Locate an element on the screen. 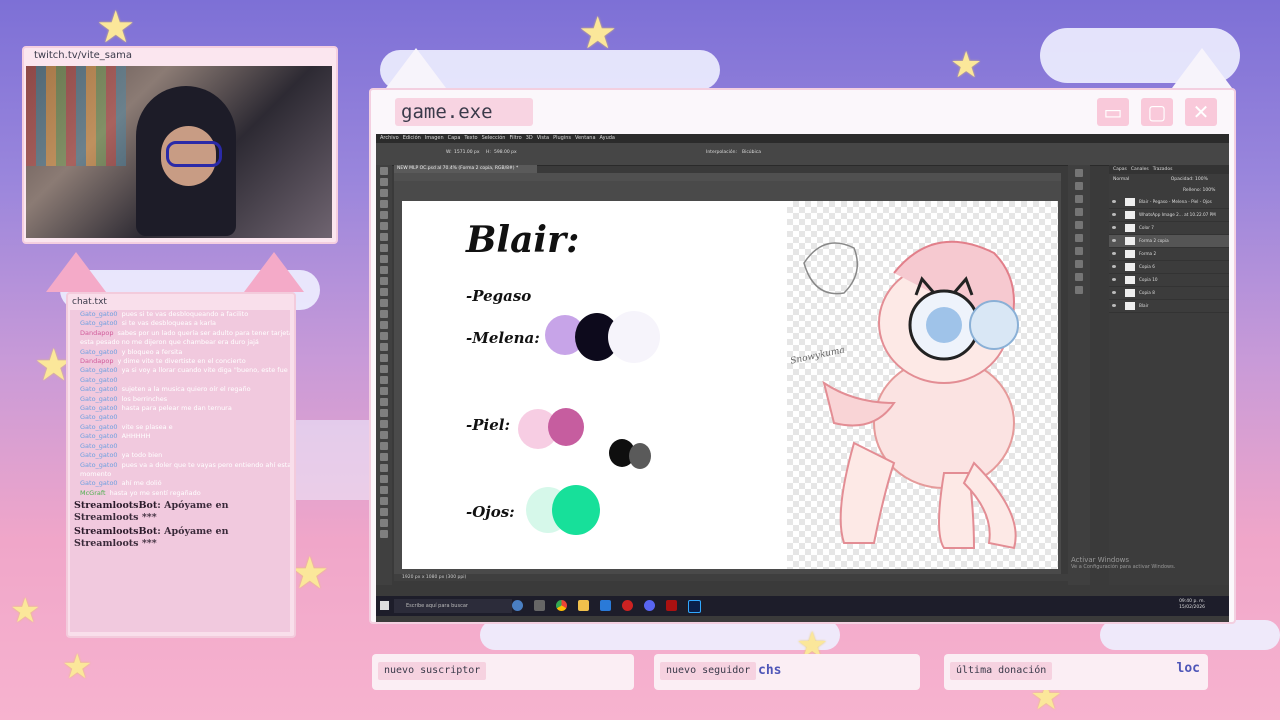  adjustments-icon is located at coordinates (1079, 225).